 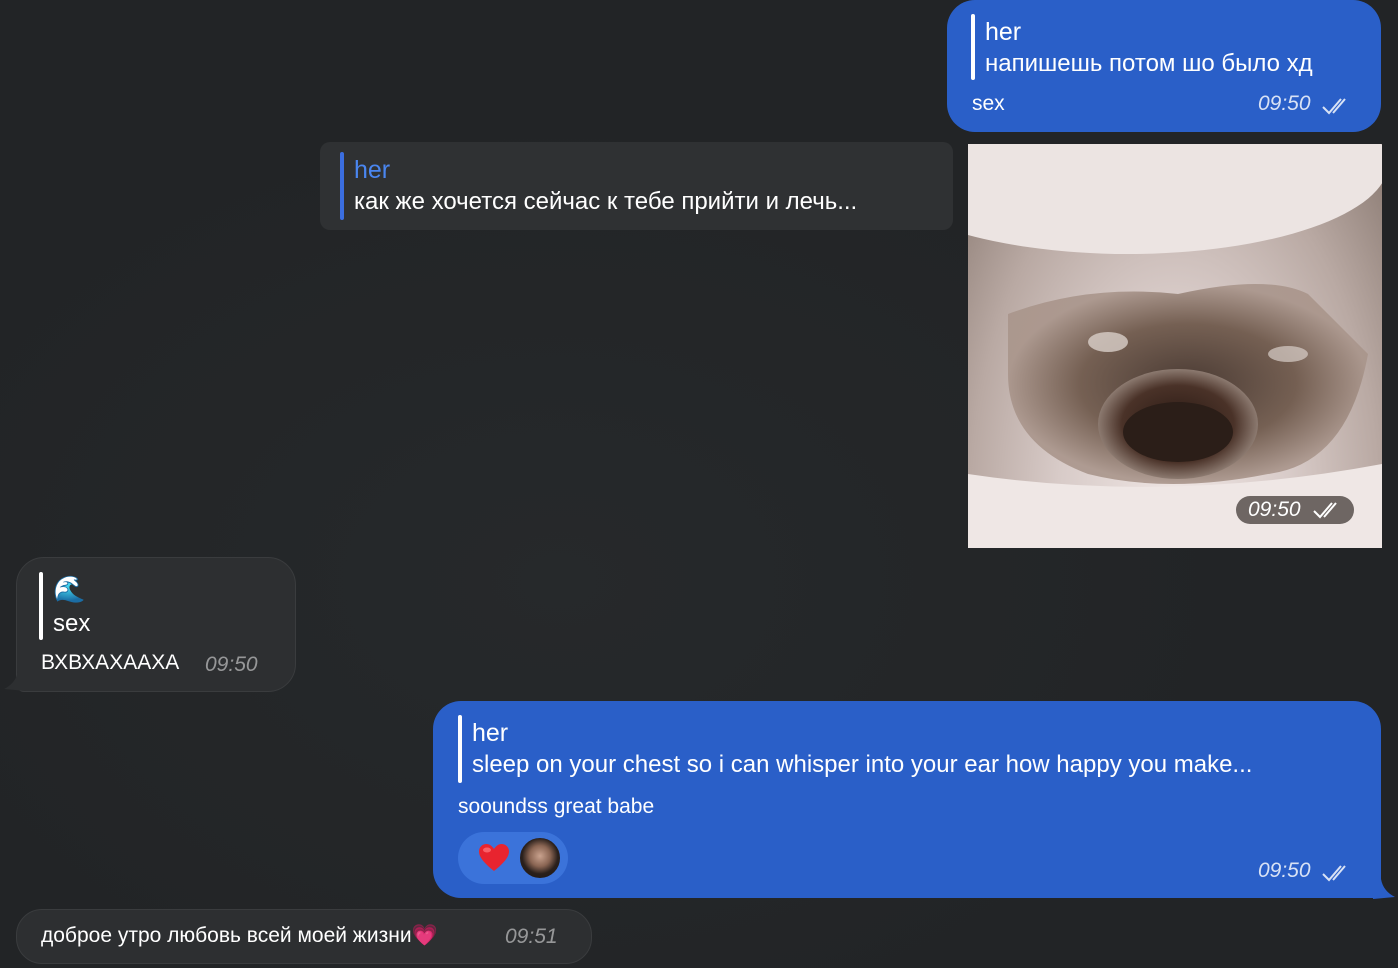 What do you see at coordinates (494, 858) in the screenshot?
I see `heart-reaction-icon` at bounding box center [494, 858].